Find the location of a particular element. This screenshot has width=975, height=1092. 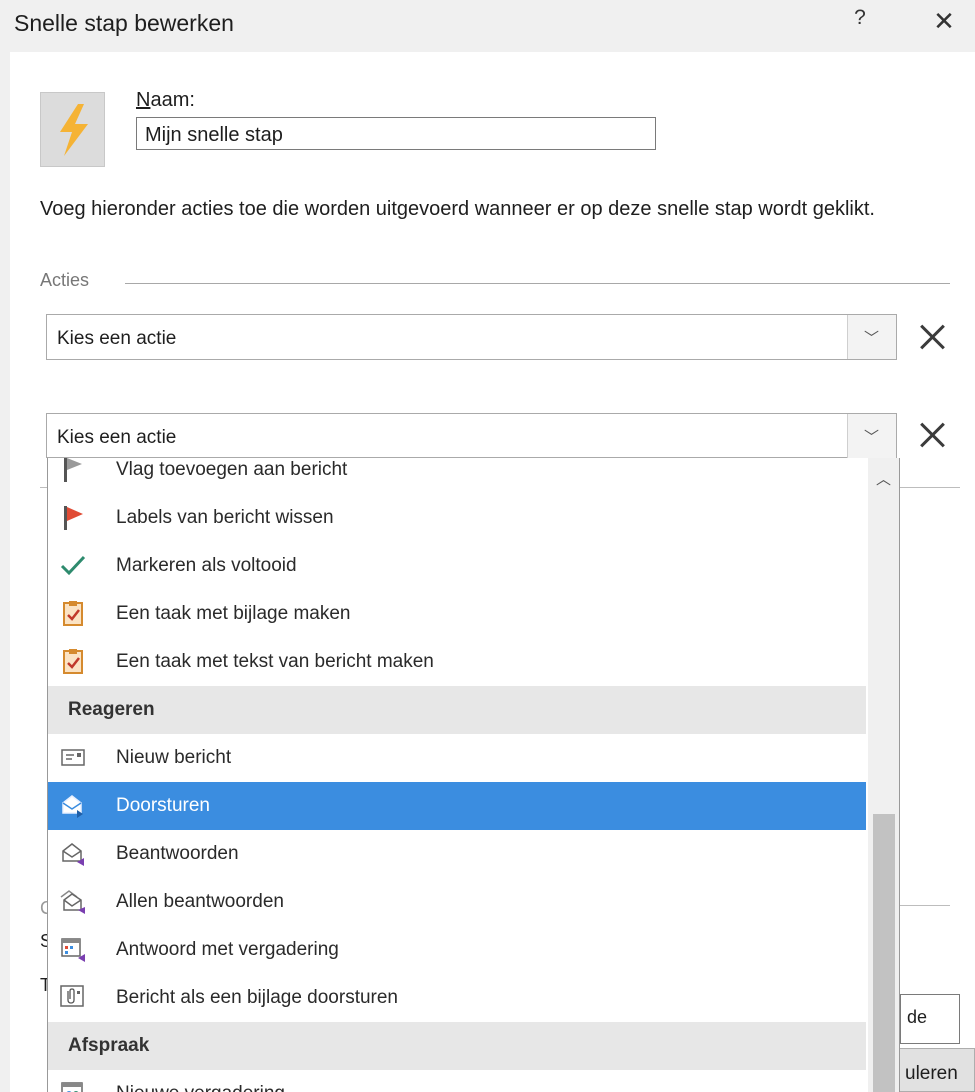

help-button: ? is located at coordinates (860, 23).